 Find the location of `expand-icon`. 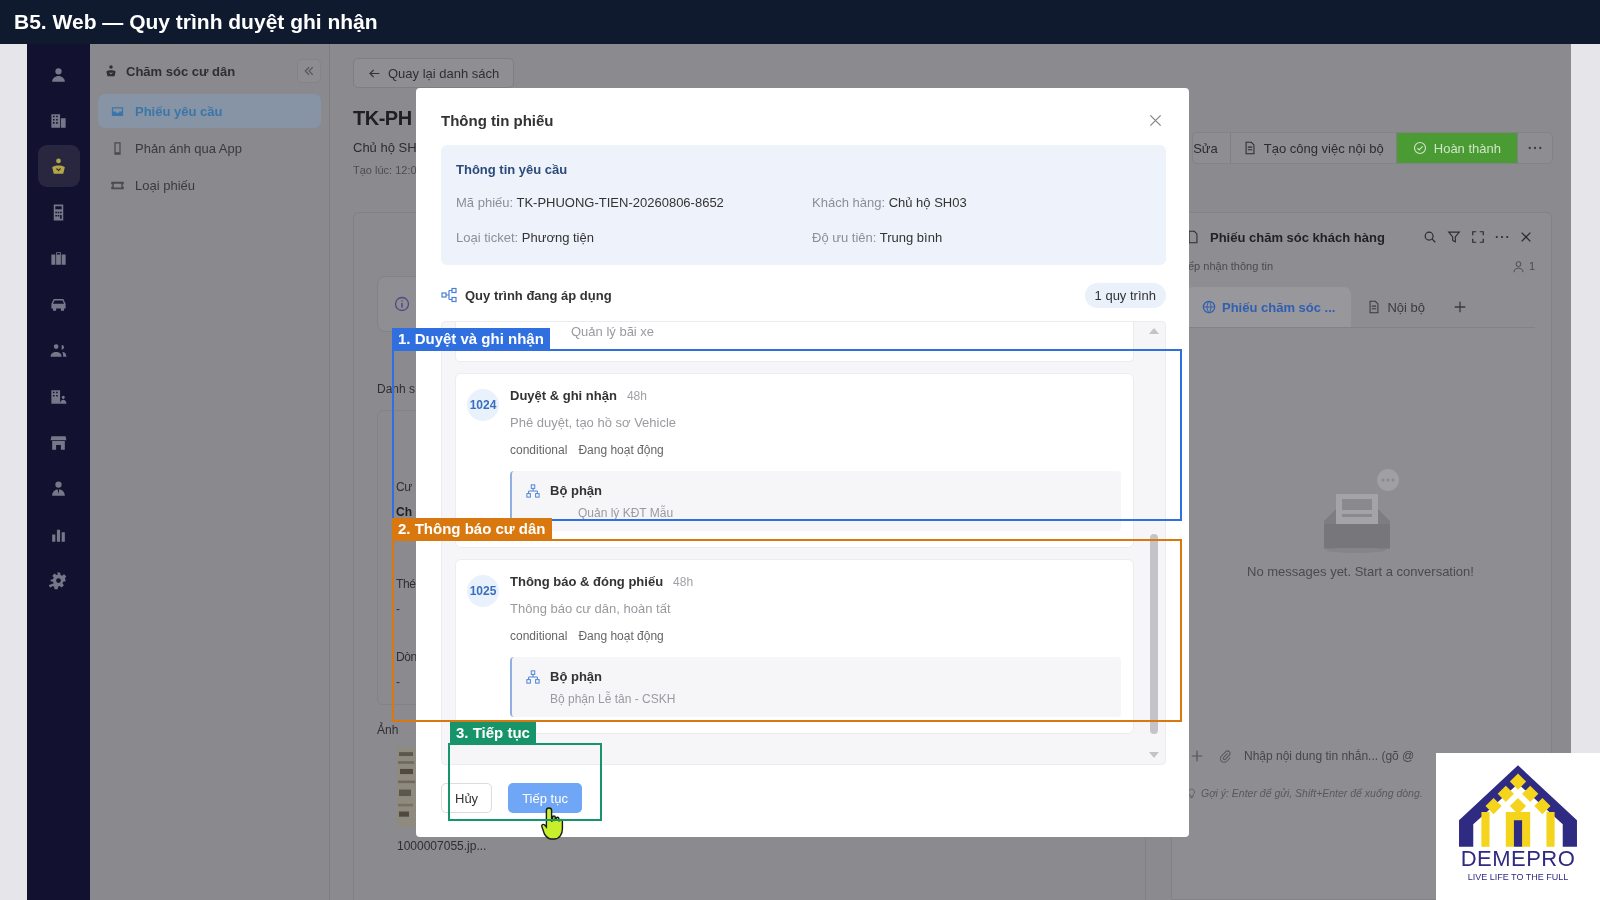

expand-icon is located at coordinates (1478, 237).